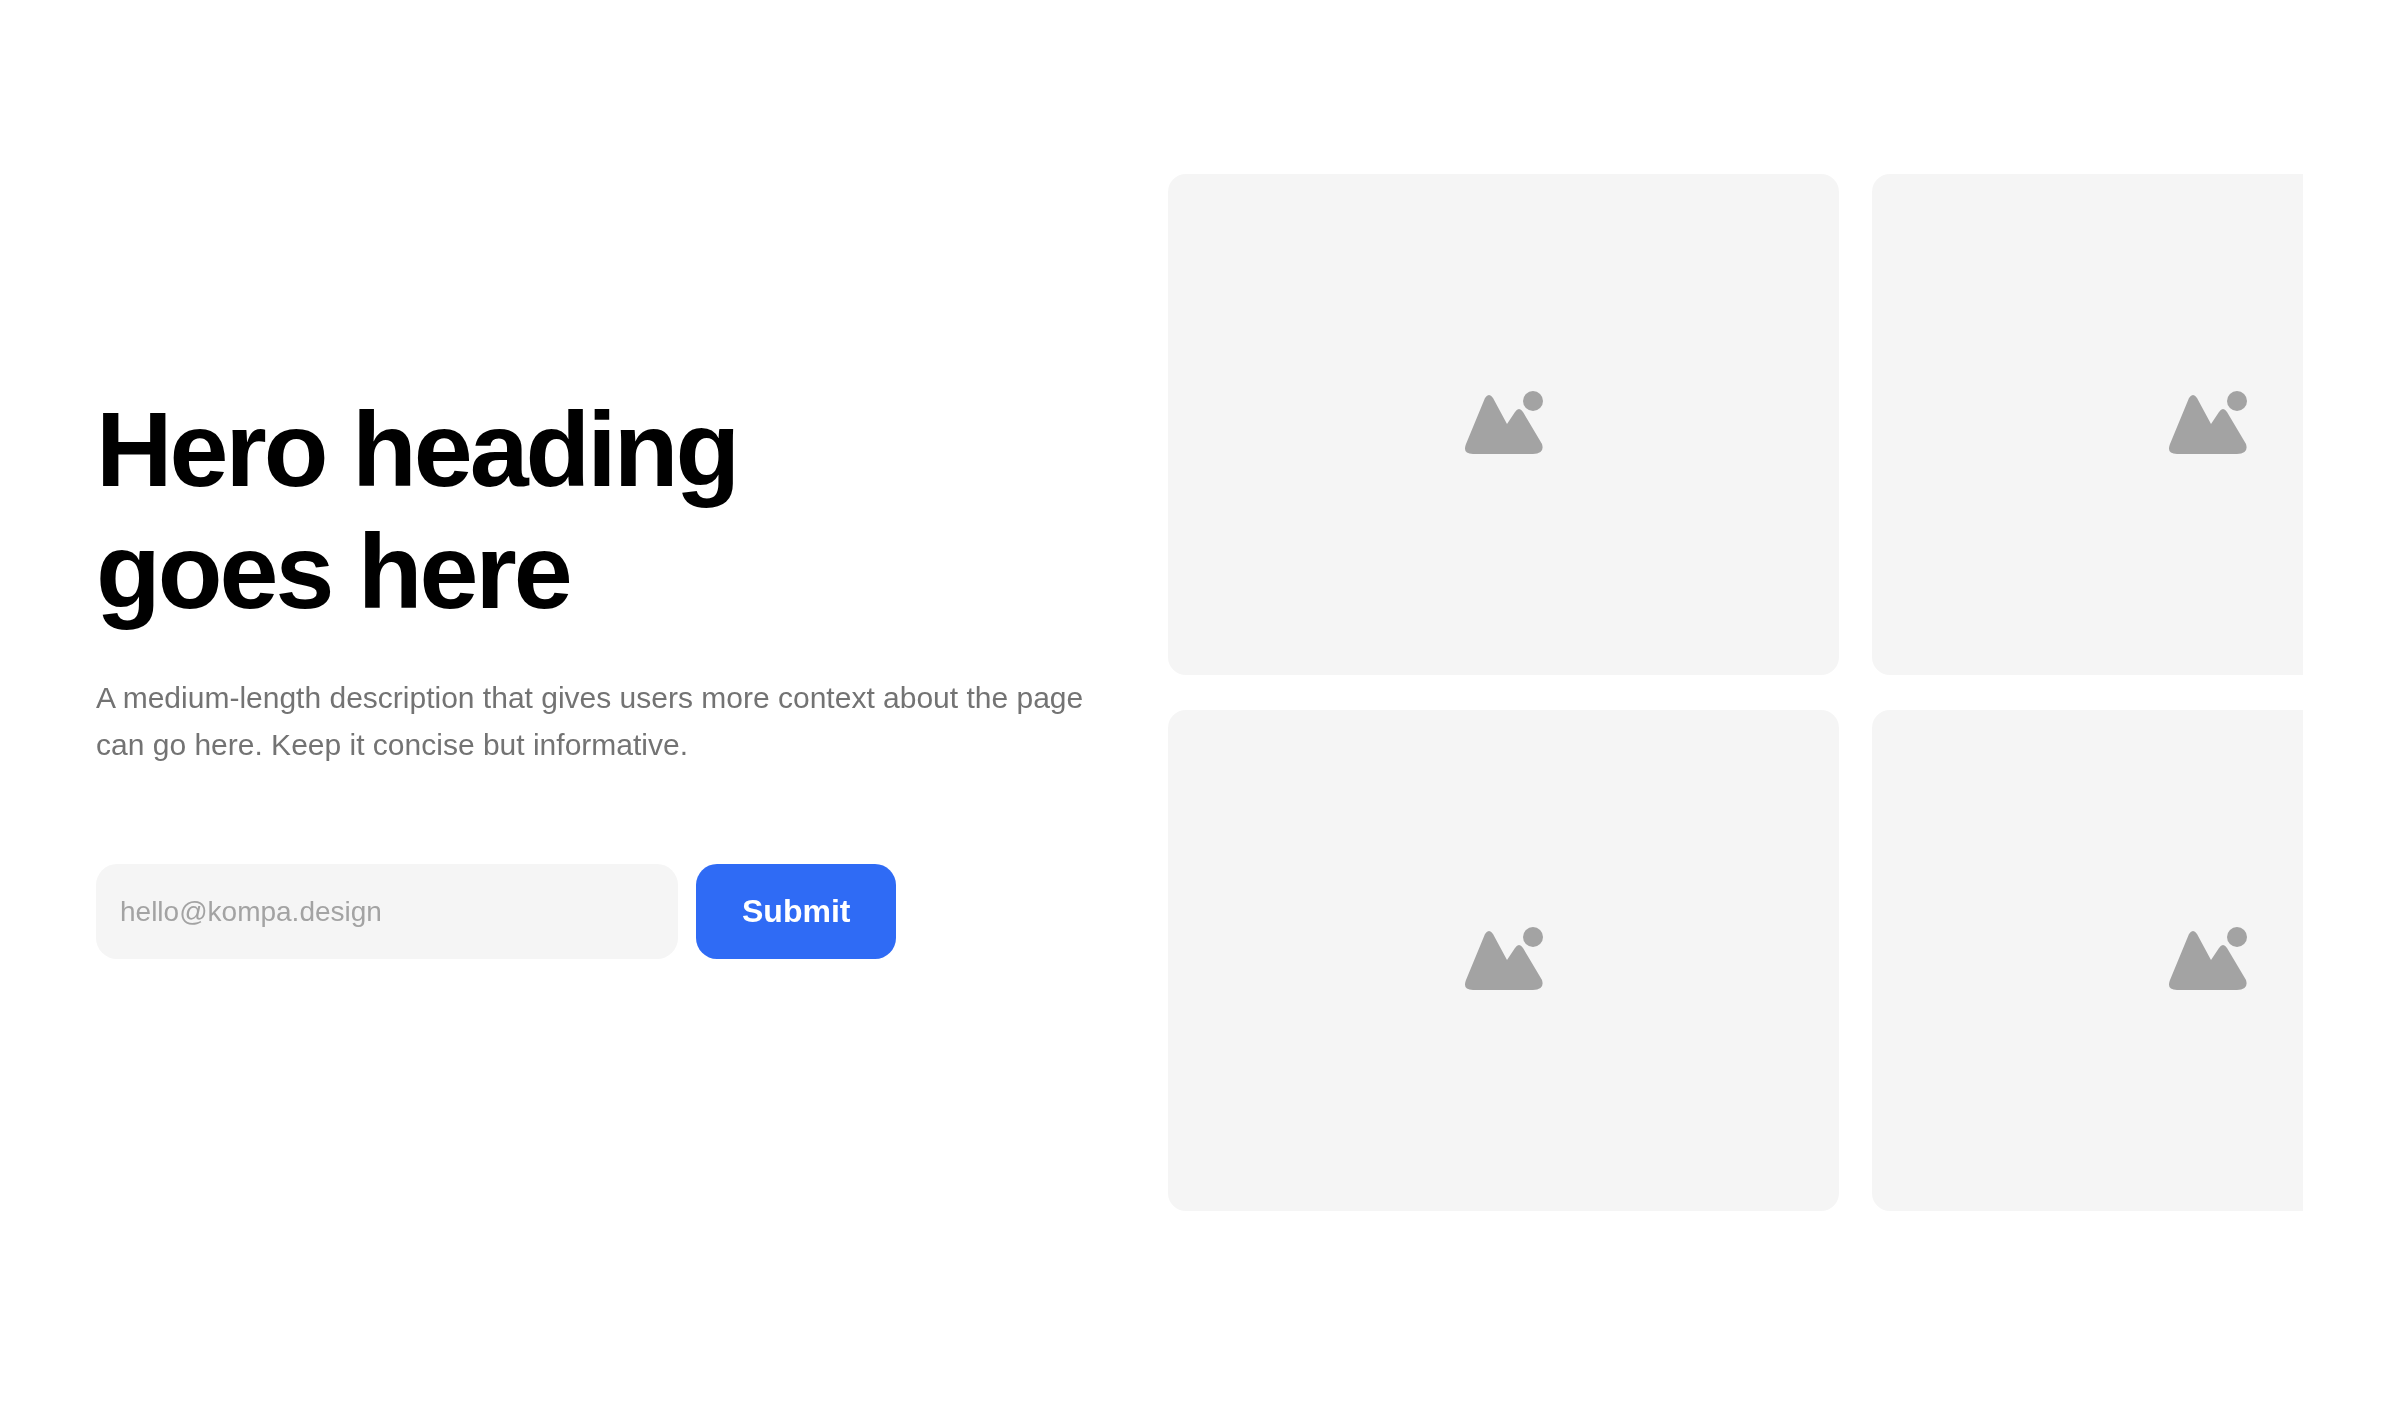 This screenshot has width=2400, height=1424. I want to click on submit-button: Submit, so click(796, 911).